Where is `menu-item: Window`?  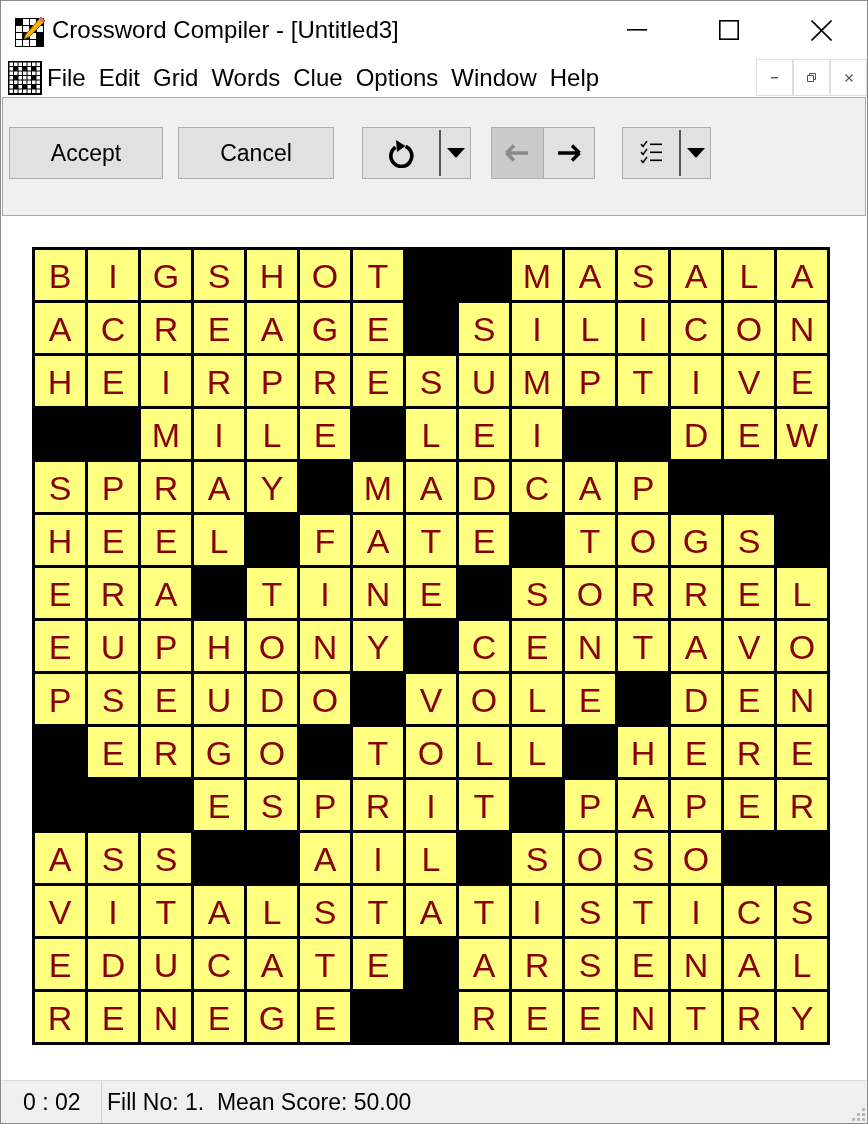 menu-item: Window is located at coordinates (494, 78).